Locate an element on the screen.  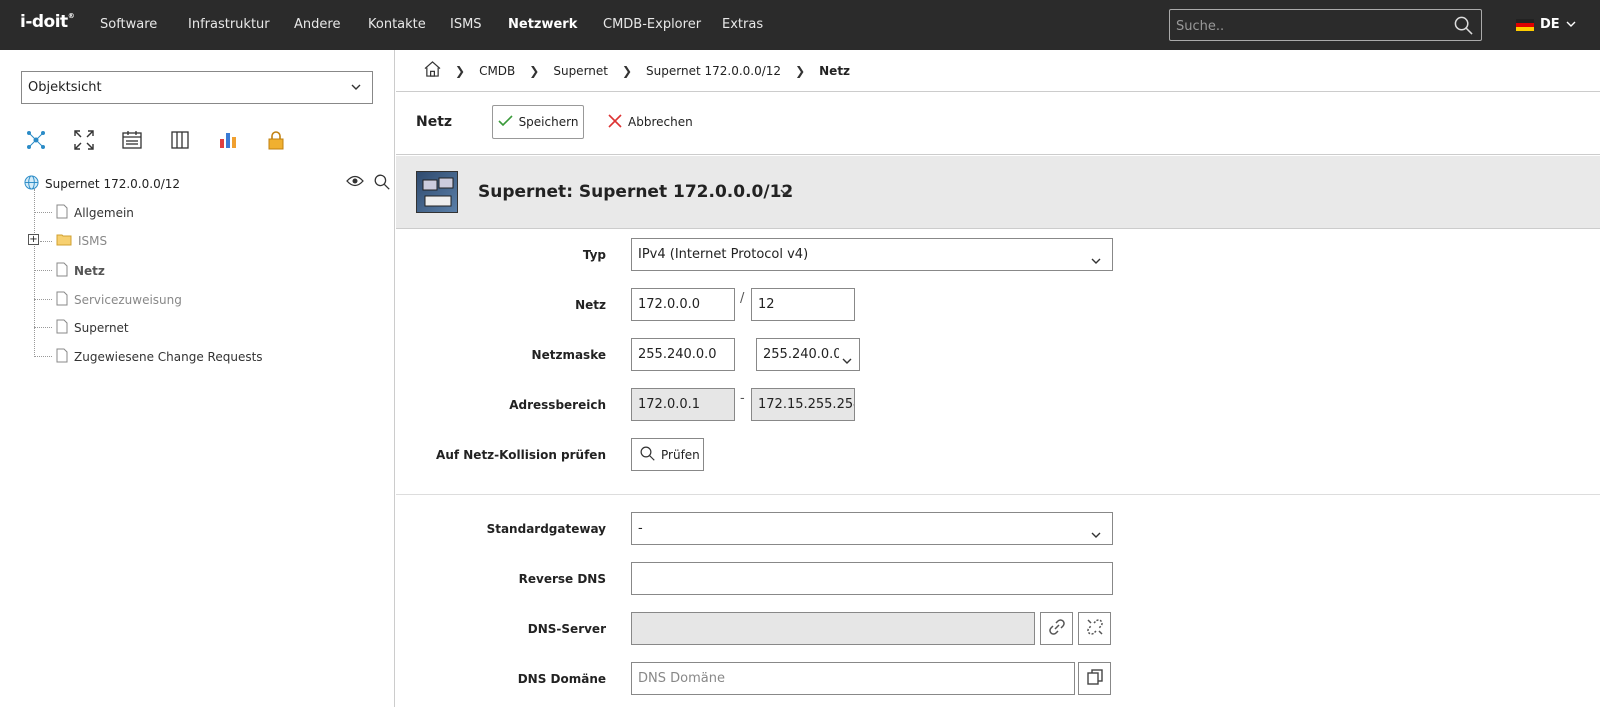
breadcrumb-supernet: Supernet is located at coordinates (580, 71).